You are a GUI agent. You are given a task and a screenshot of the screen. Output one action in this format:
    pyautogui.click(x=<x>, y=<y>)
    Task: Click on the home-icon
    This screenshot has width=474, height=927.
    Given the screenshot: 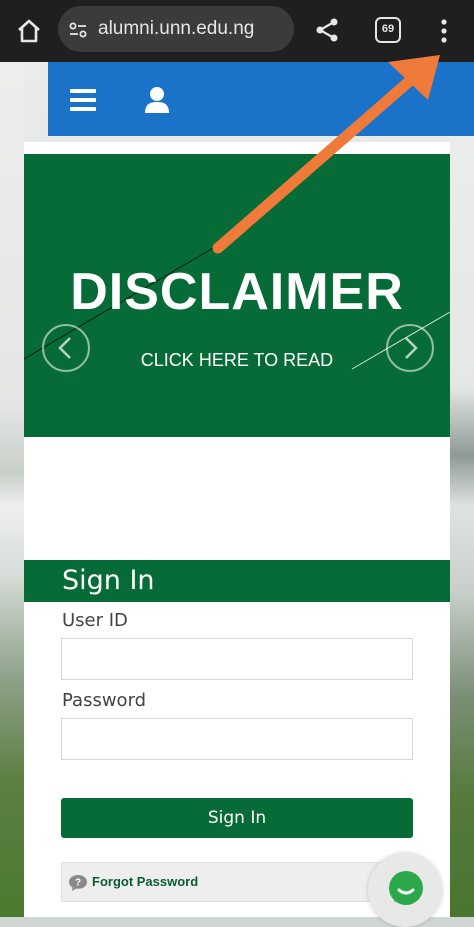 What is the action you would take?
    pyautogui.click(x=29, y=31)
    